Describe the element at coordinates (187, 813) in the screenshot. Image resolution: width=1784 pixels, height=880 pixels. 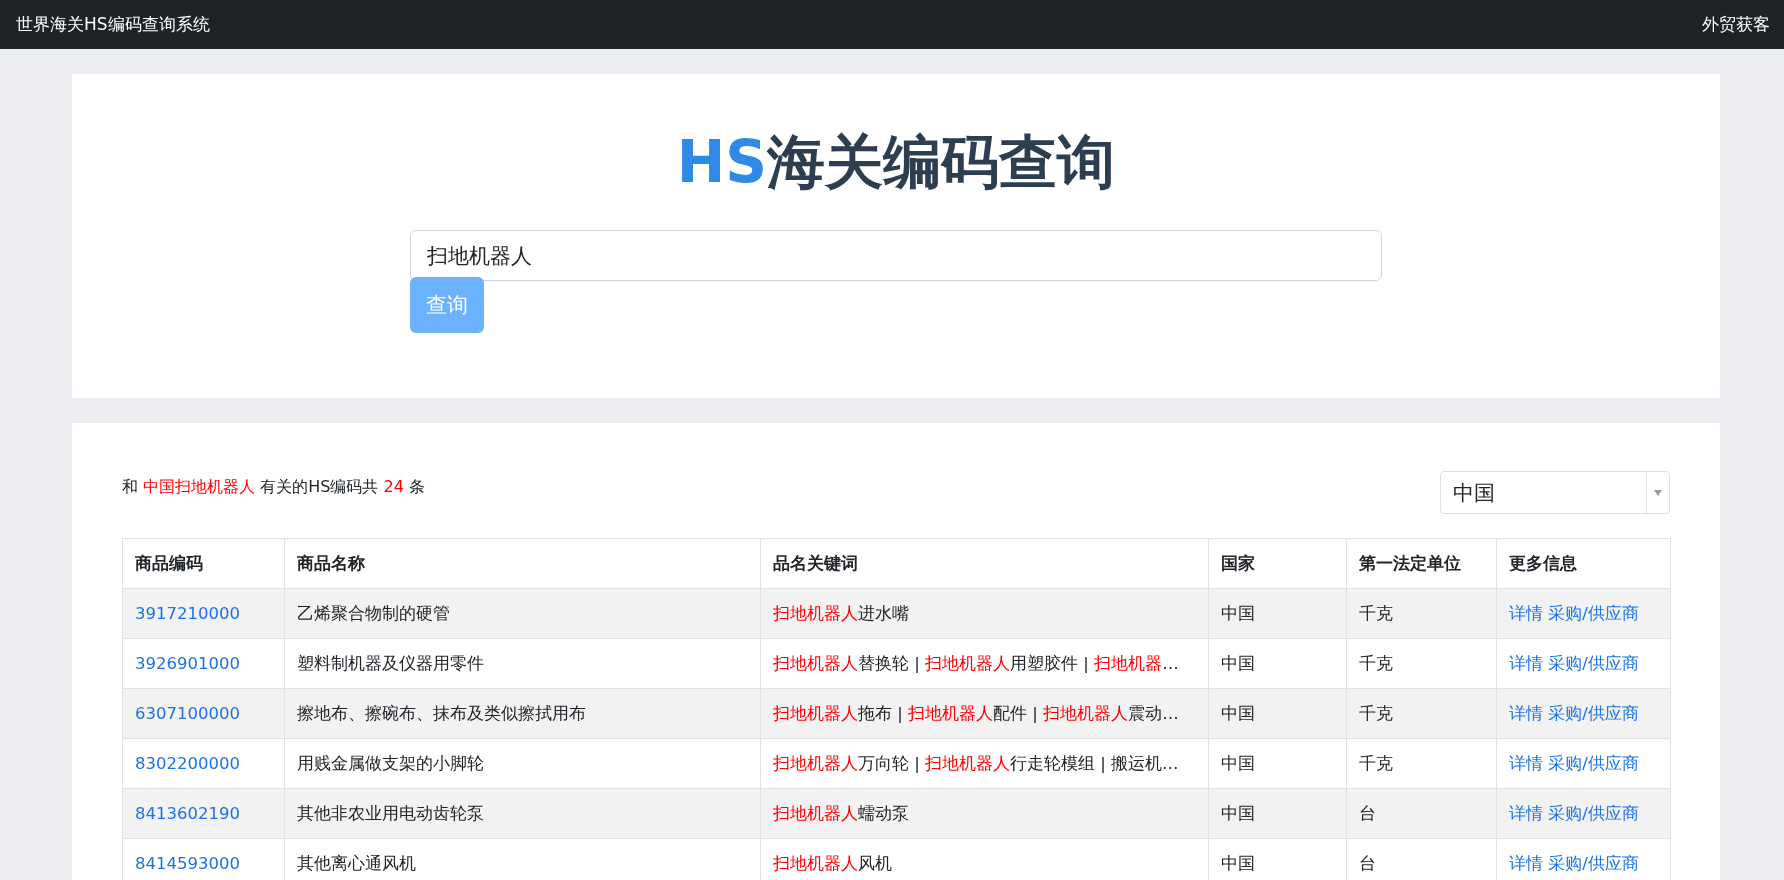
I see `hs-code-link: 8413602190` at that location.